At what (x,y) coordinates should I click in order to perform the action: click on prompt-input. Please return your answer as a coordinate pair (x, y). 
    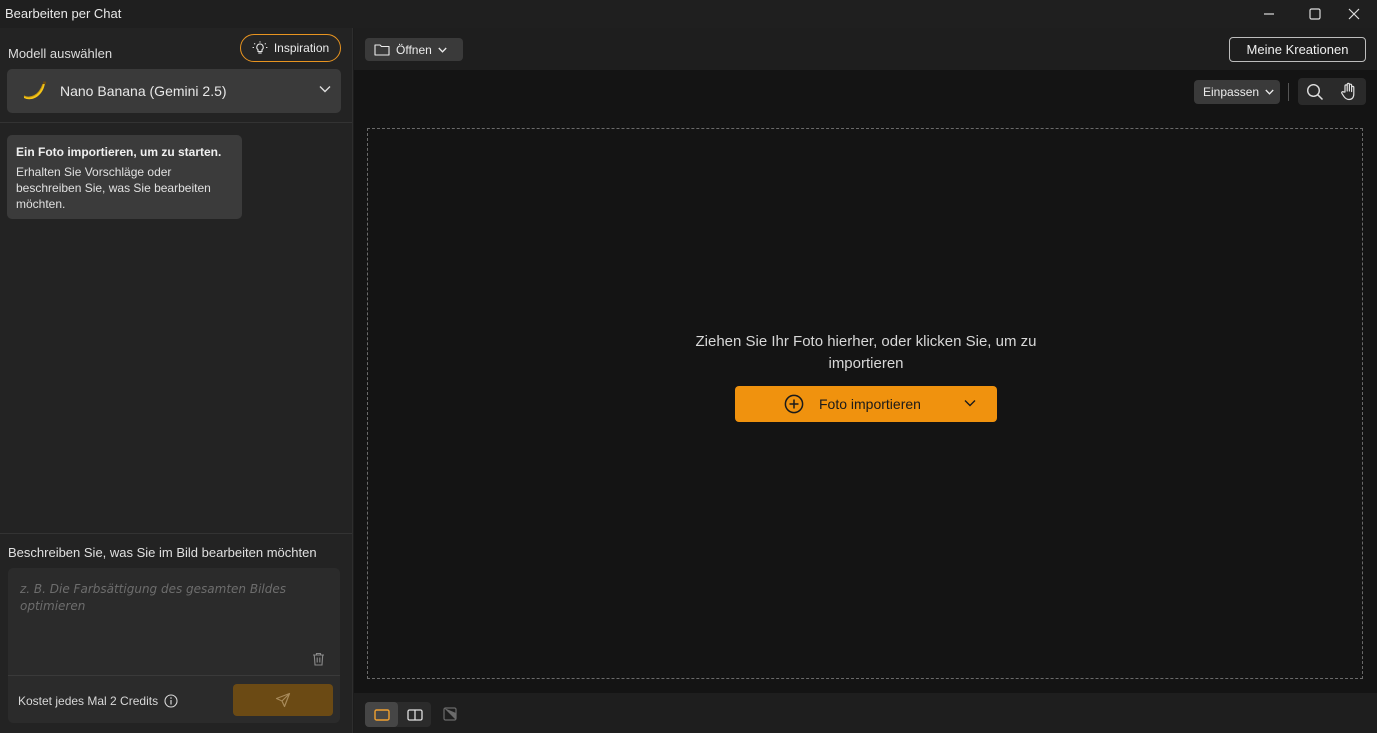
    Looking at the image, I should click on (174, 620).